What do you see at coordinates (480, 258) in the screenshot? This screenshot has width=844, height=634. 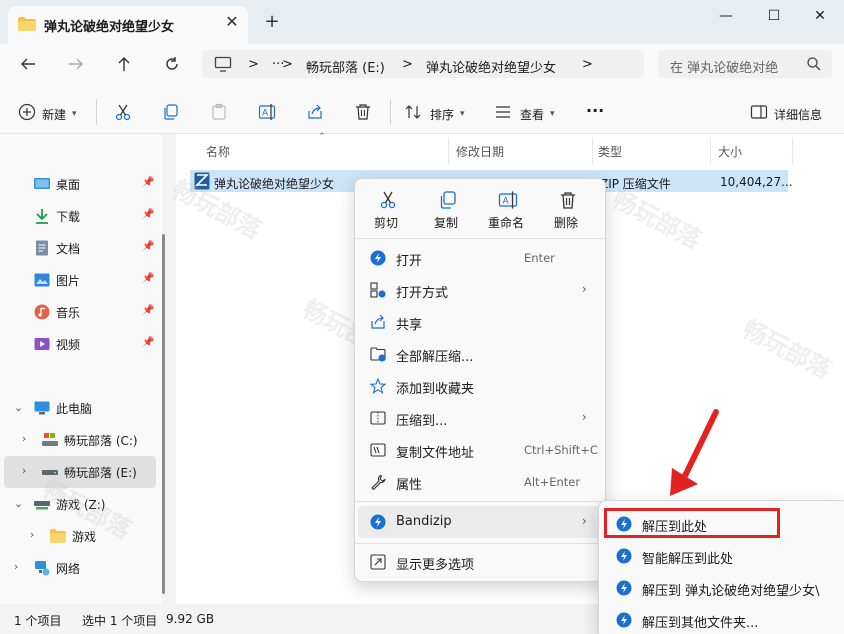 I see `menu-item-open: 打开 Enter` at bounding box center [480, 258].